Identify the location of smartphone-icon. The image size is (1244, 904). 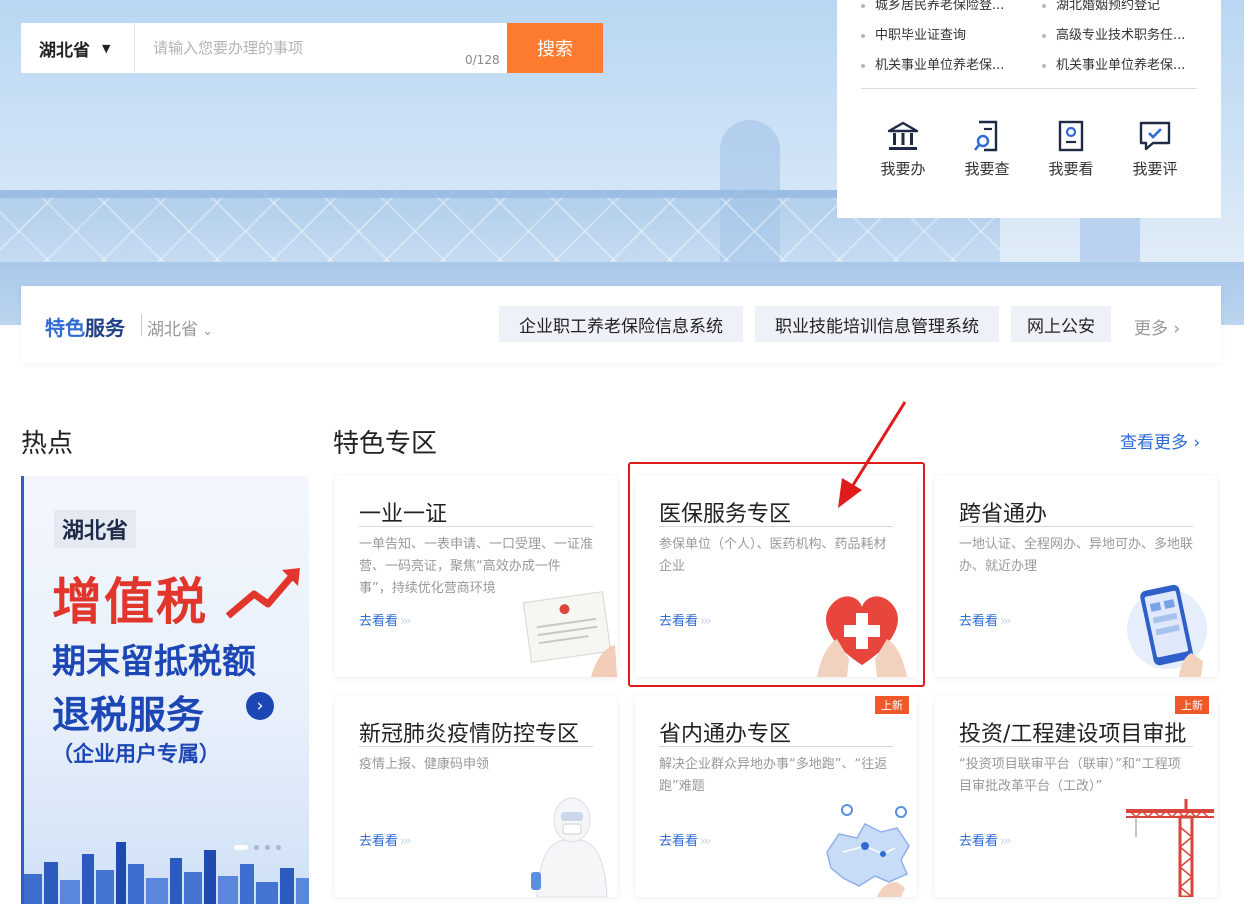
(1167, 630).